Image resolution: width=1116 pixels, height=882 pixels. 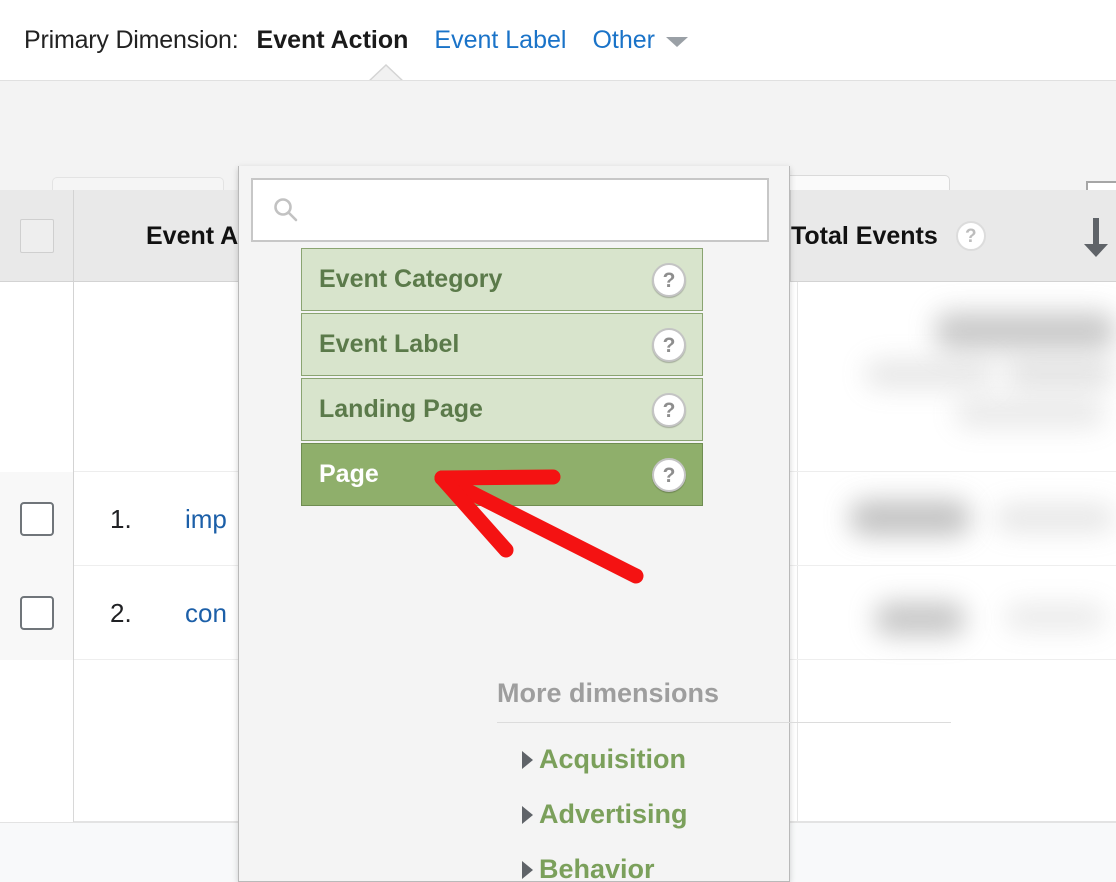 I want to click on row-index: 2., so click(x=121, y=612).